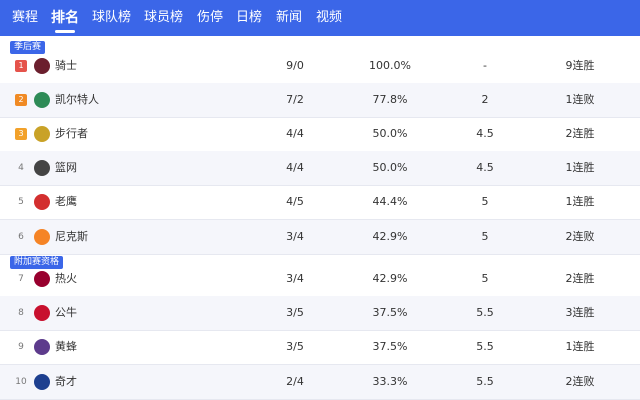 The image size is (640, 400). What do you see at coordinates (66, 66) in the screenshot?
I see `team-name: 骑士` at bounding box center [66, 66].